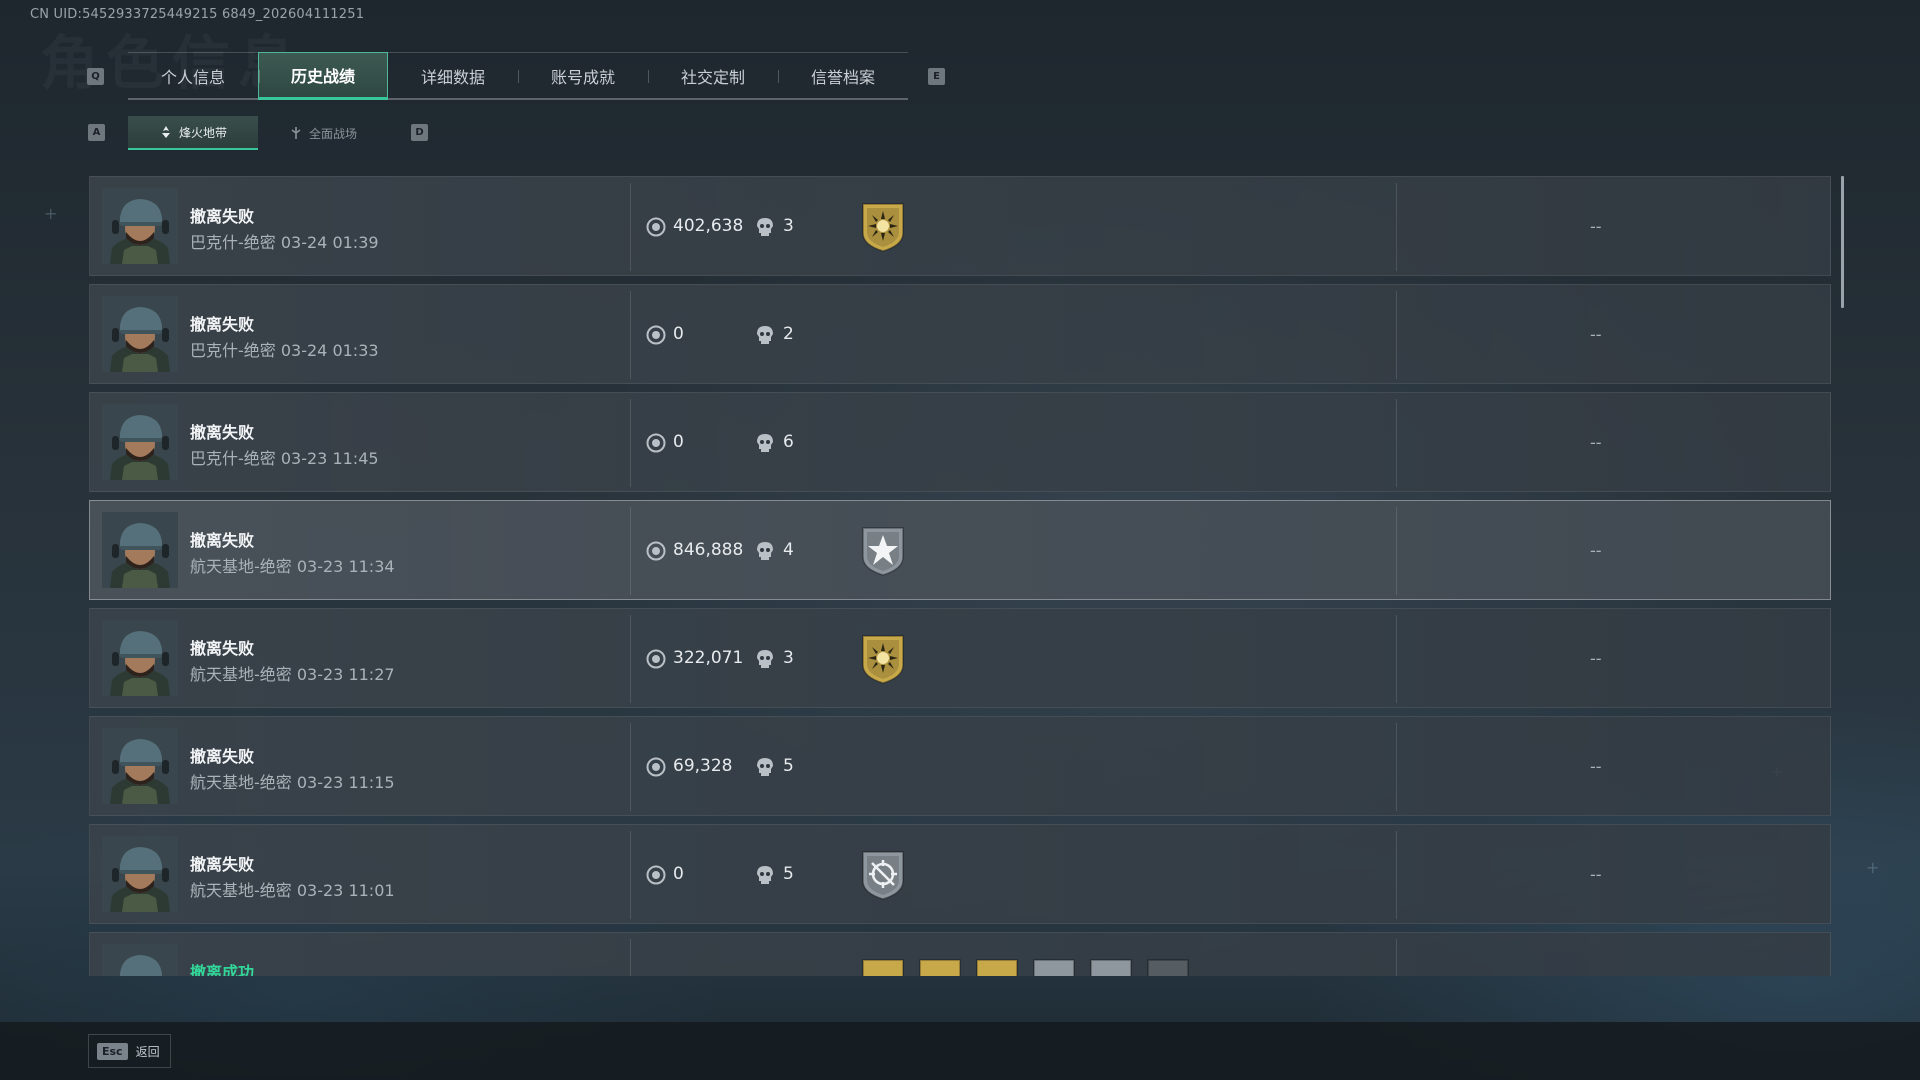  Describe the element at coordinates (193, 76) in the screenshot. I see `tab-personal-info: 个人信息` at that location.